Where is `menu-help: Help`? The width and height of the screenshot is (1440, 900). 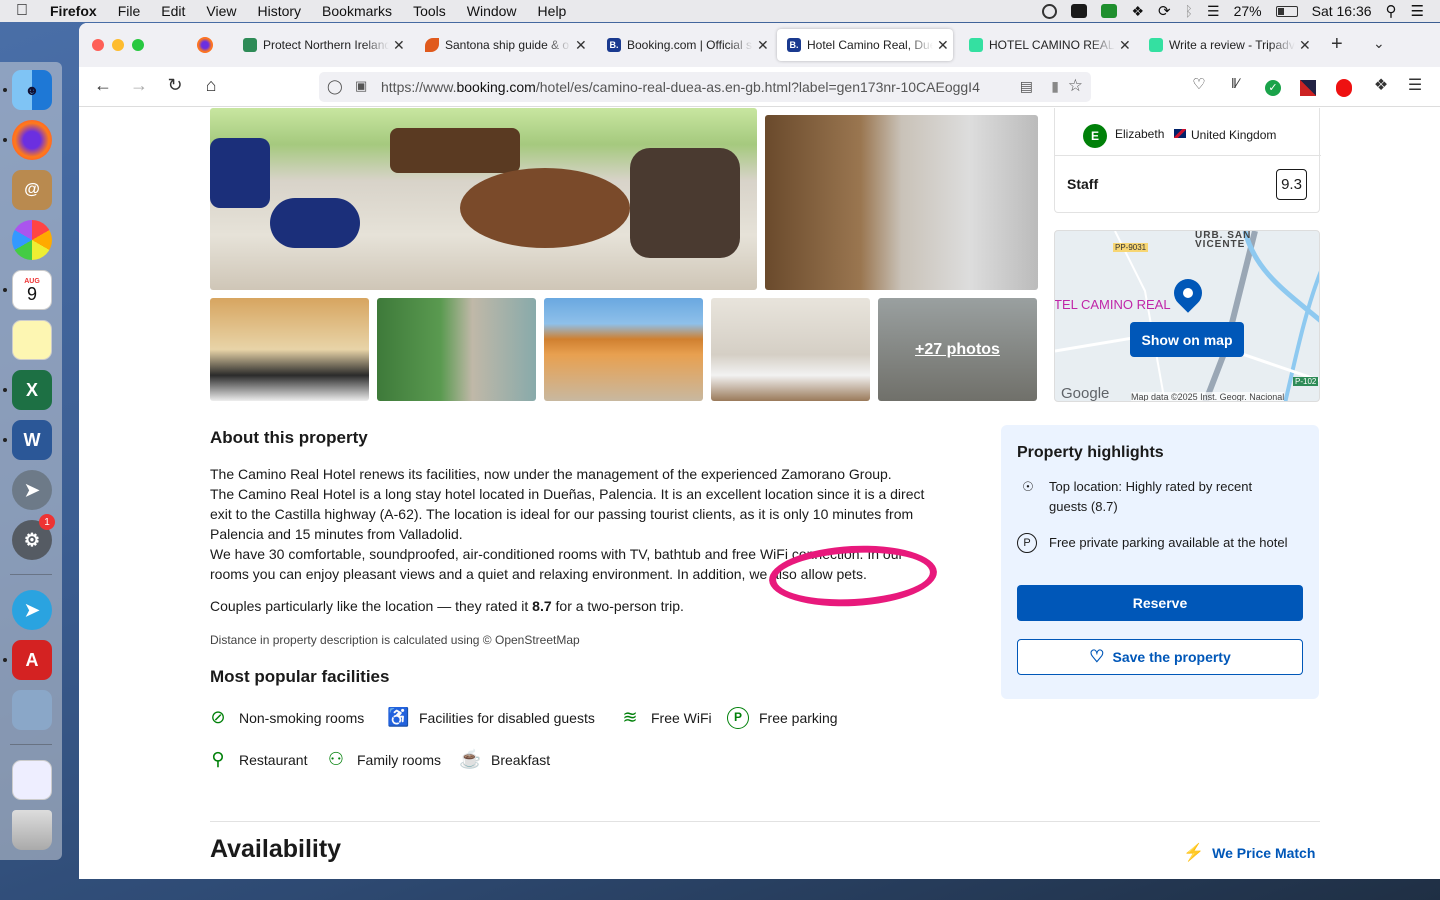
menu-help: Help is located at coordinates (552, 11).